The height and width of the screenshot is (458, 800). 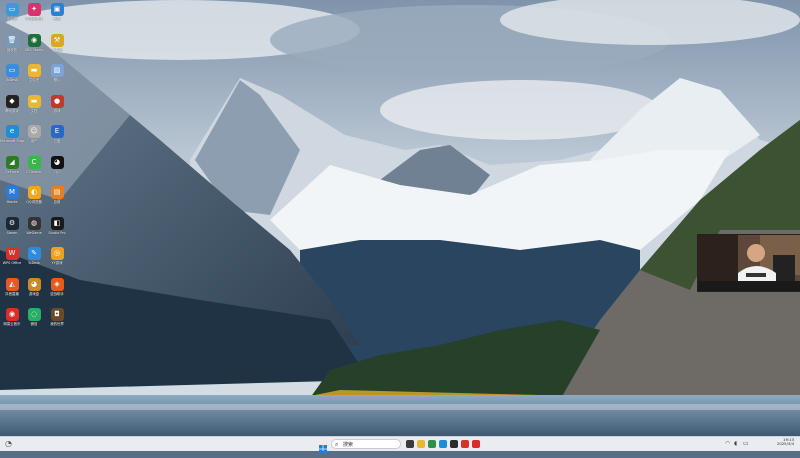 I want to click on desktop-shortcut-label: 微信, so click(x=34, y=324).